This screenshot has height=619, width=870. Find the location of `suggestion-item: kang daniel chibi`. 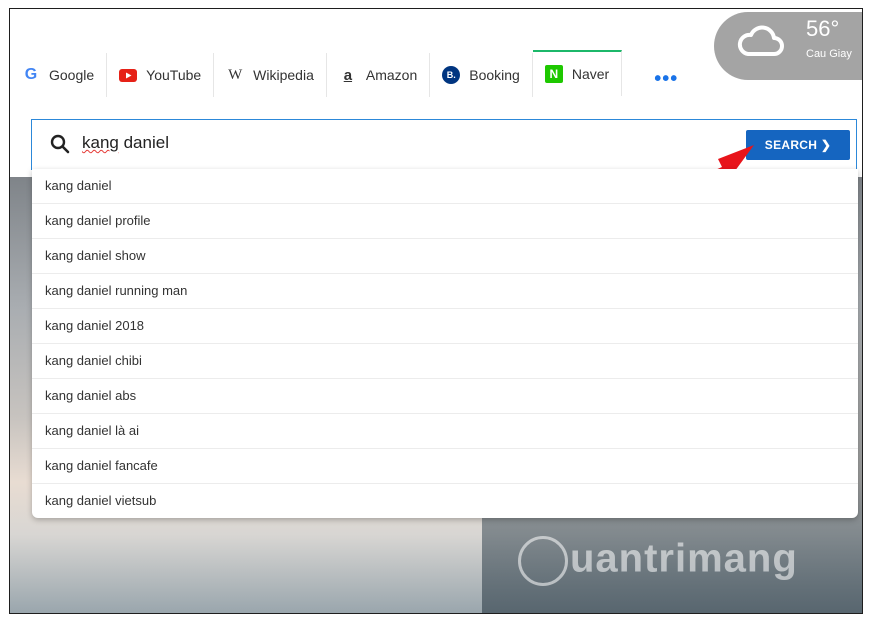

suggestion-item: kang daniel chibi is located at coordinates (445, 361).